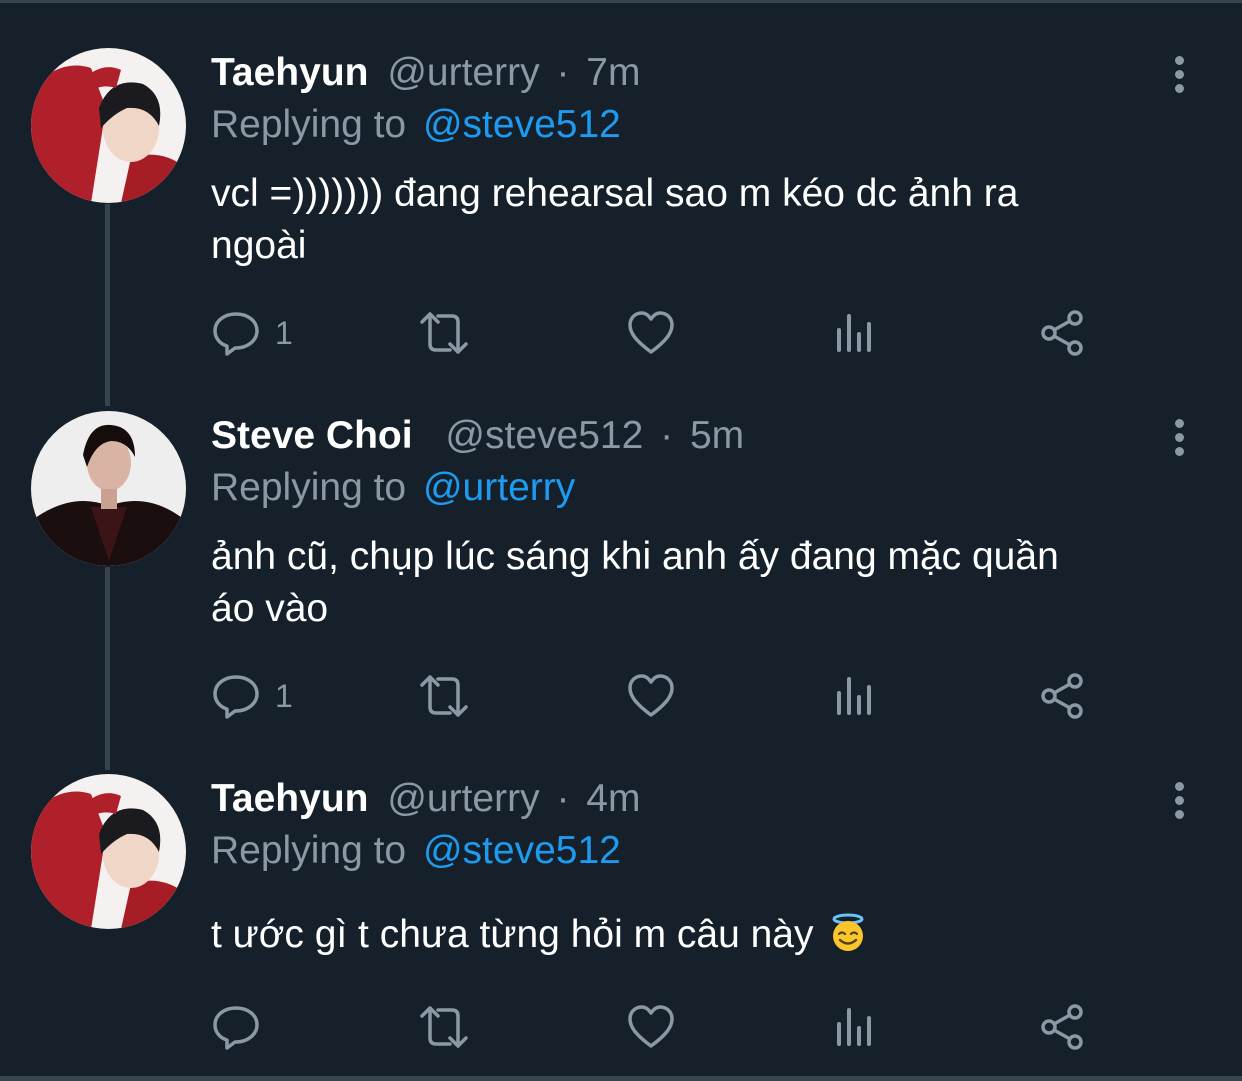  What do you see at coordinates (499, 487) in the screenshot?
I see `mention-link: @urterry` at bounding box center [499, 487].